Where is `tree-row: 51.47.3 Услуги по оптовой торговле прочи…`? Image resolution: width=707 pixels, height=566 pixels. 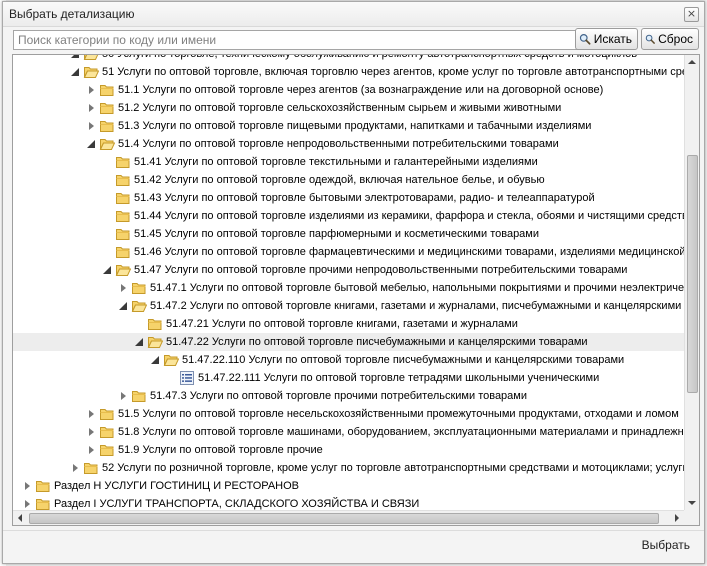
tree-row: 51.47.3 Услуги по оптовой торговле прочи… is located at coordinates (348, 396).